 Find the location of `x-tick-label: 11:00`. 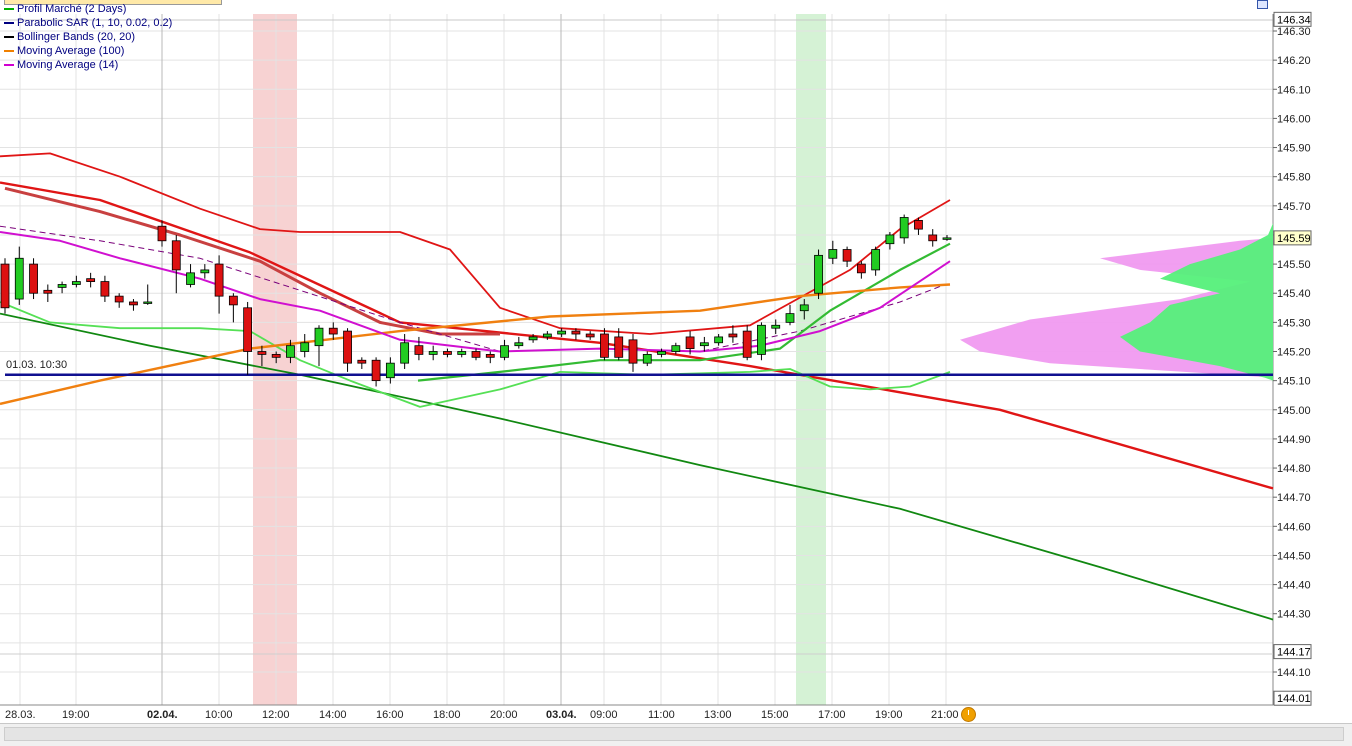

x-tick-label: 11:00 is located at coordinates (661, 715).